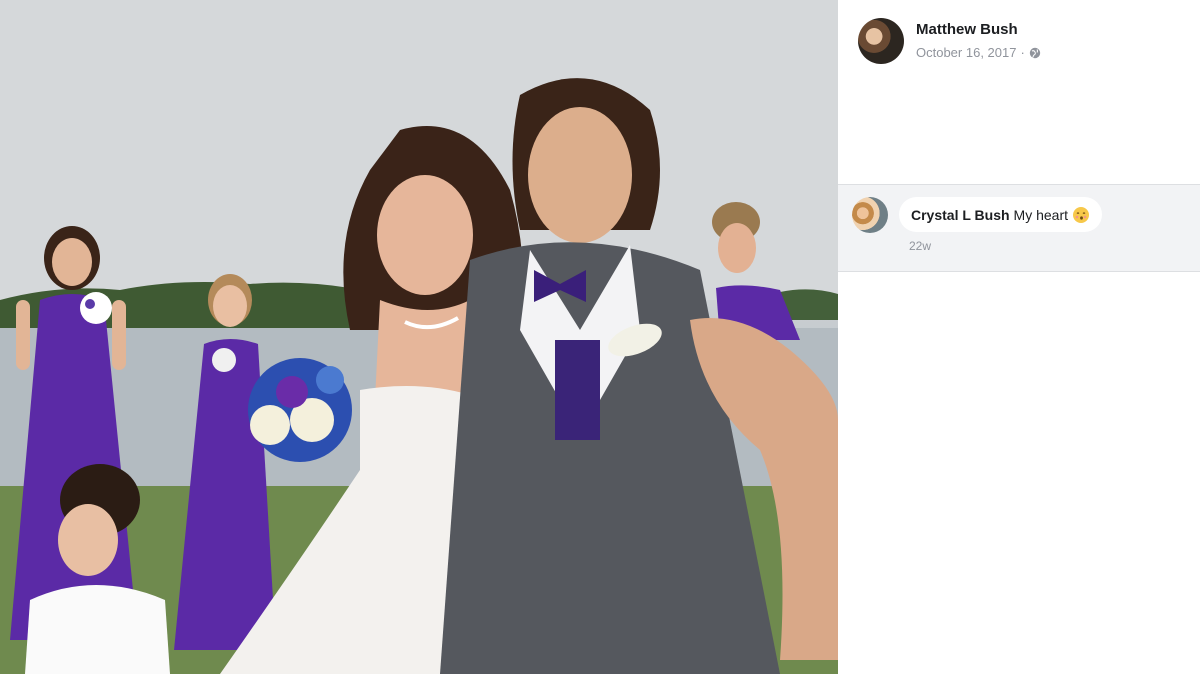  I want to click on comments-section: Crystal L Bush My heart 22w, so click(1019, 228).